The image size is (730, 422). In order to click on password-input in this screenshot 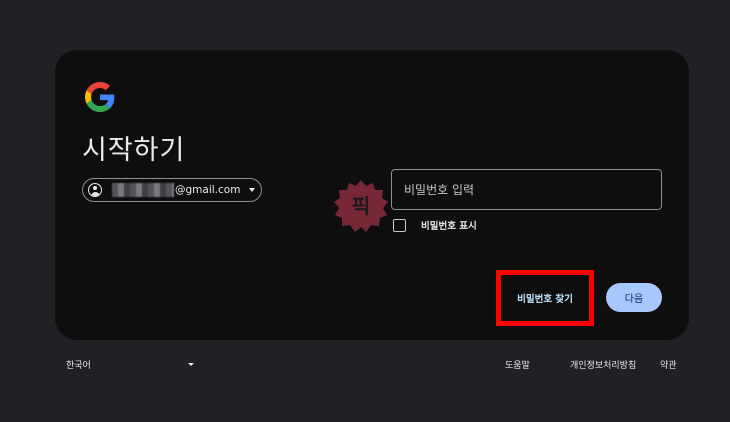, I will do `click(526, 189)`.